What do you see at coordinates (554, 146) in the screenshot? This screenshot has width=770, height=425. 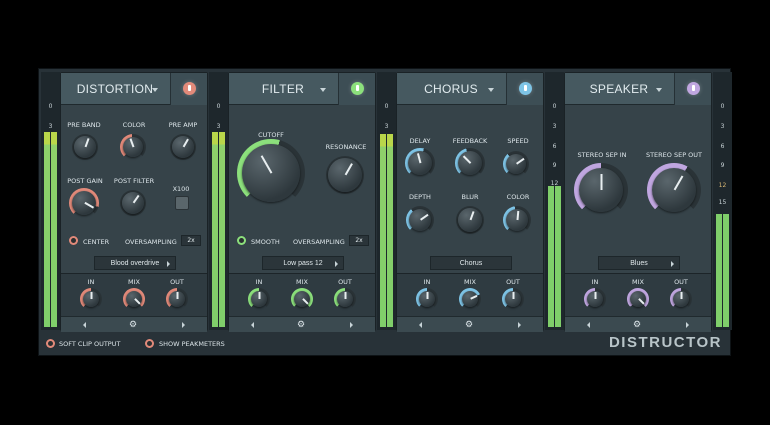 I see `meter-scale-label: 6` at bounding box center [554, 146].